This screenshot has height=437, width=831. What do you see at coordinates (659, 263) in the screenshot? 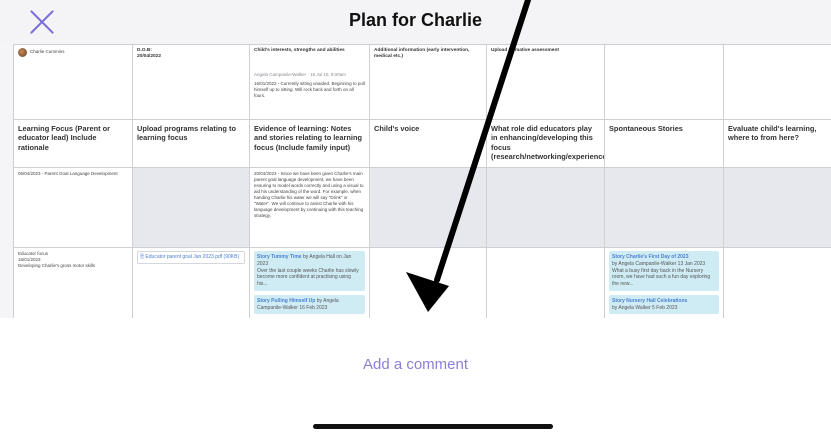
I see `story-byline: by Angela Campanile-Walker 13 Jan 2023` at bounding box center [659, 263].